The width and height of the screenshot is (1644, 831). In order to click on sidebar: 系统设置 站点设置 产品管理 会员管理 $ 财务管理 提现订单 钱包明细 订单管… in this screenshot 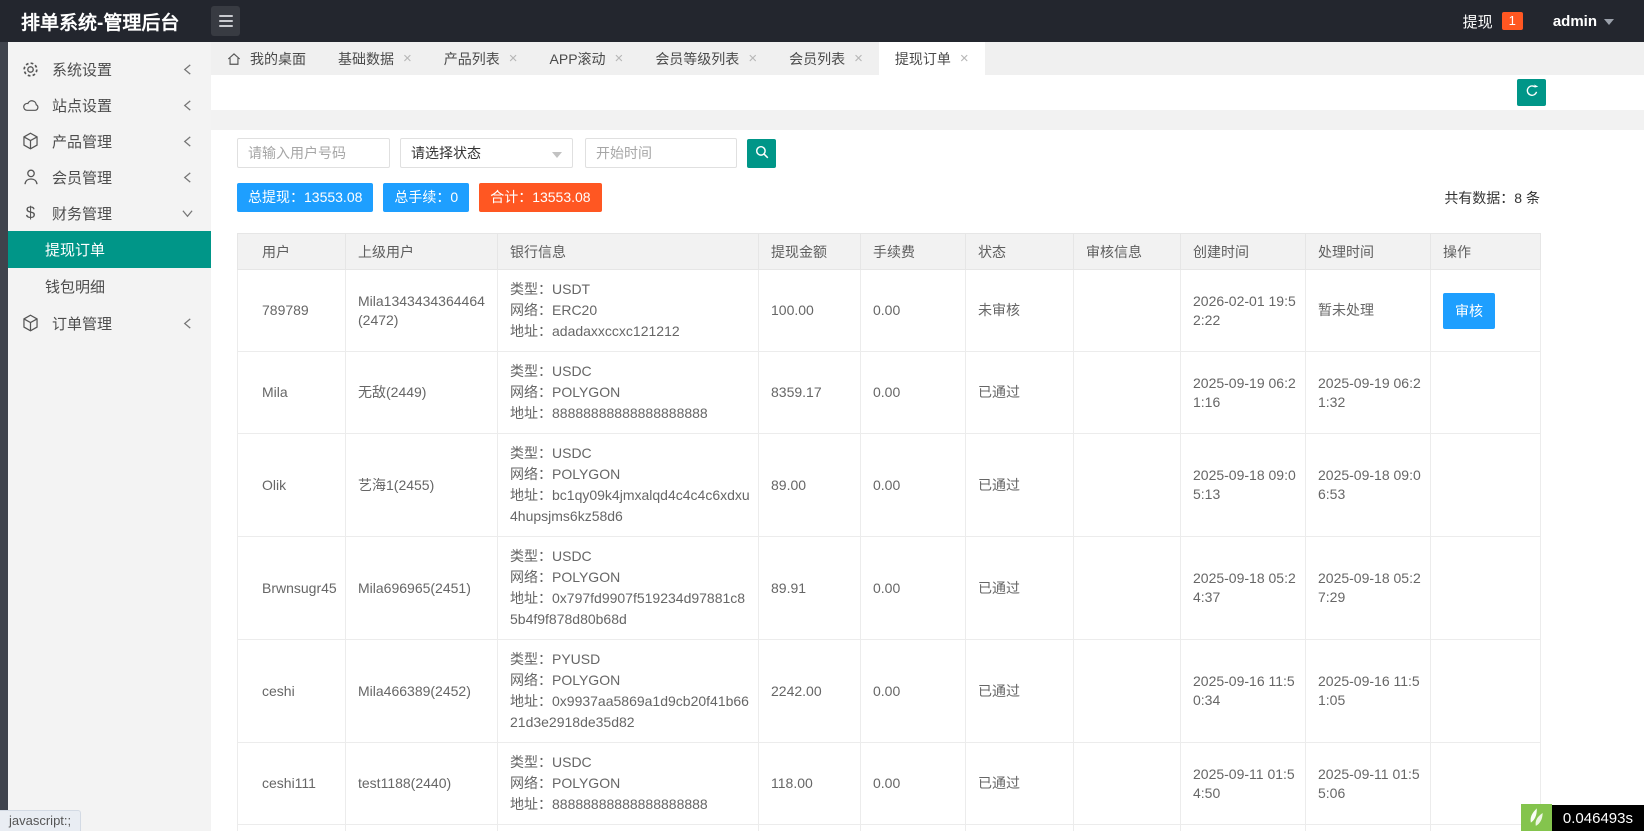, I will do `click(105, 436)`.